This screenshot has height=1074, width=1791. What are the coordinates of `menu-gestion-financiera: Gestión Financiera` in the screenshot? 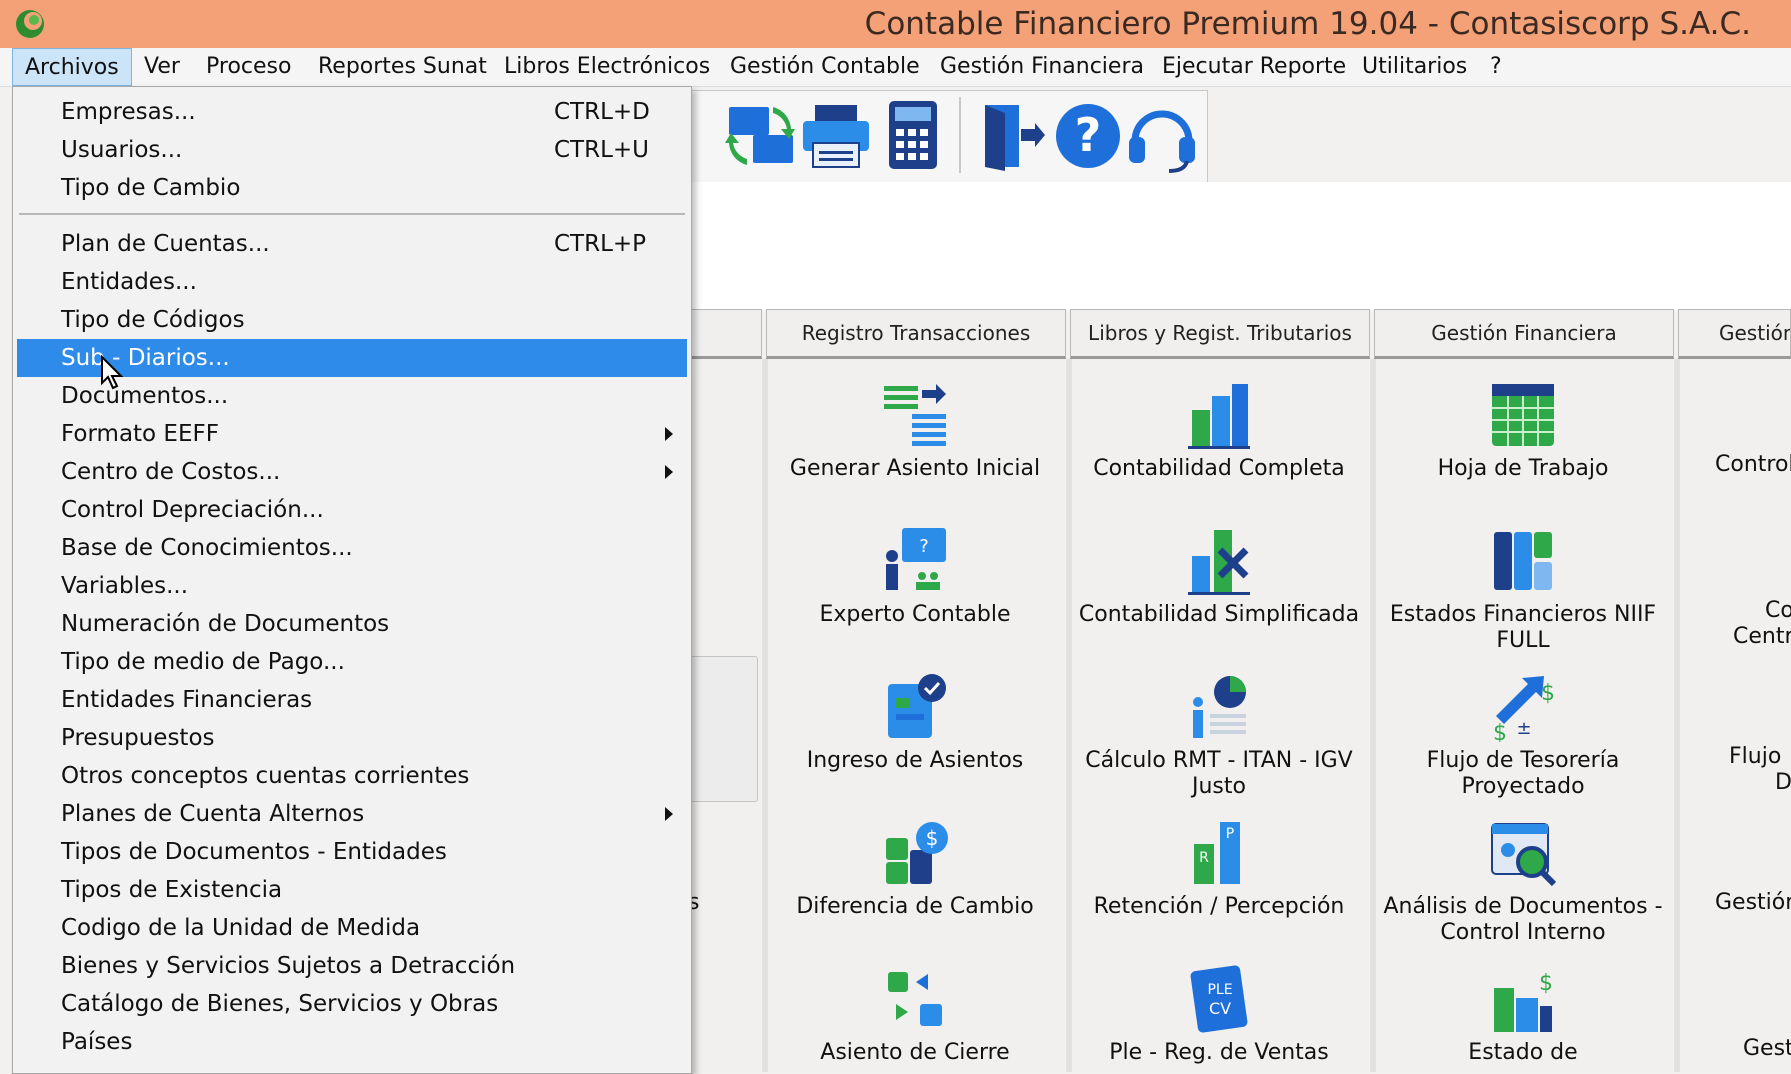 It's located at (1042, 67).